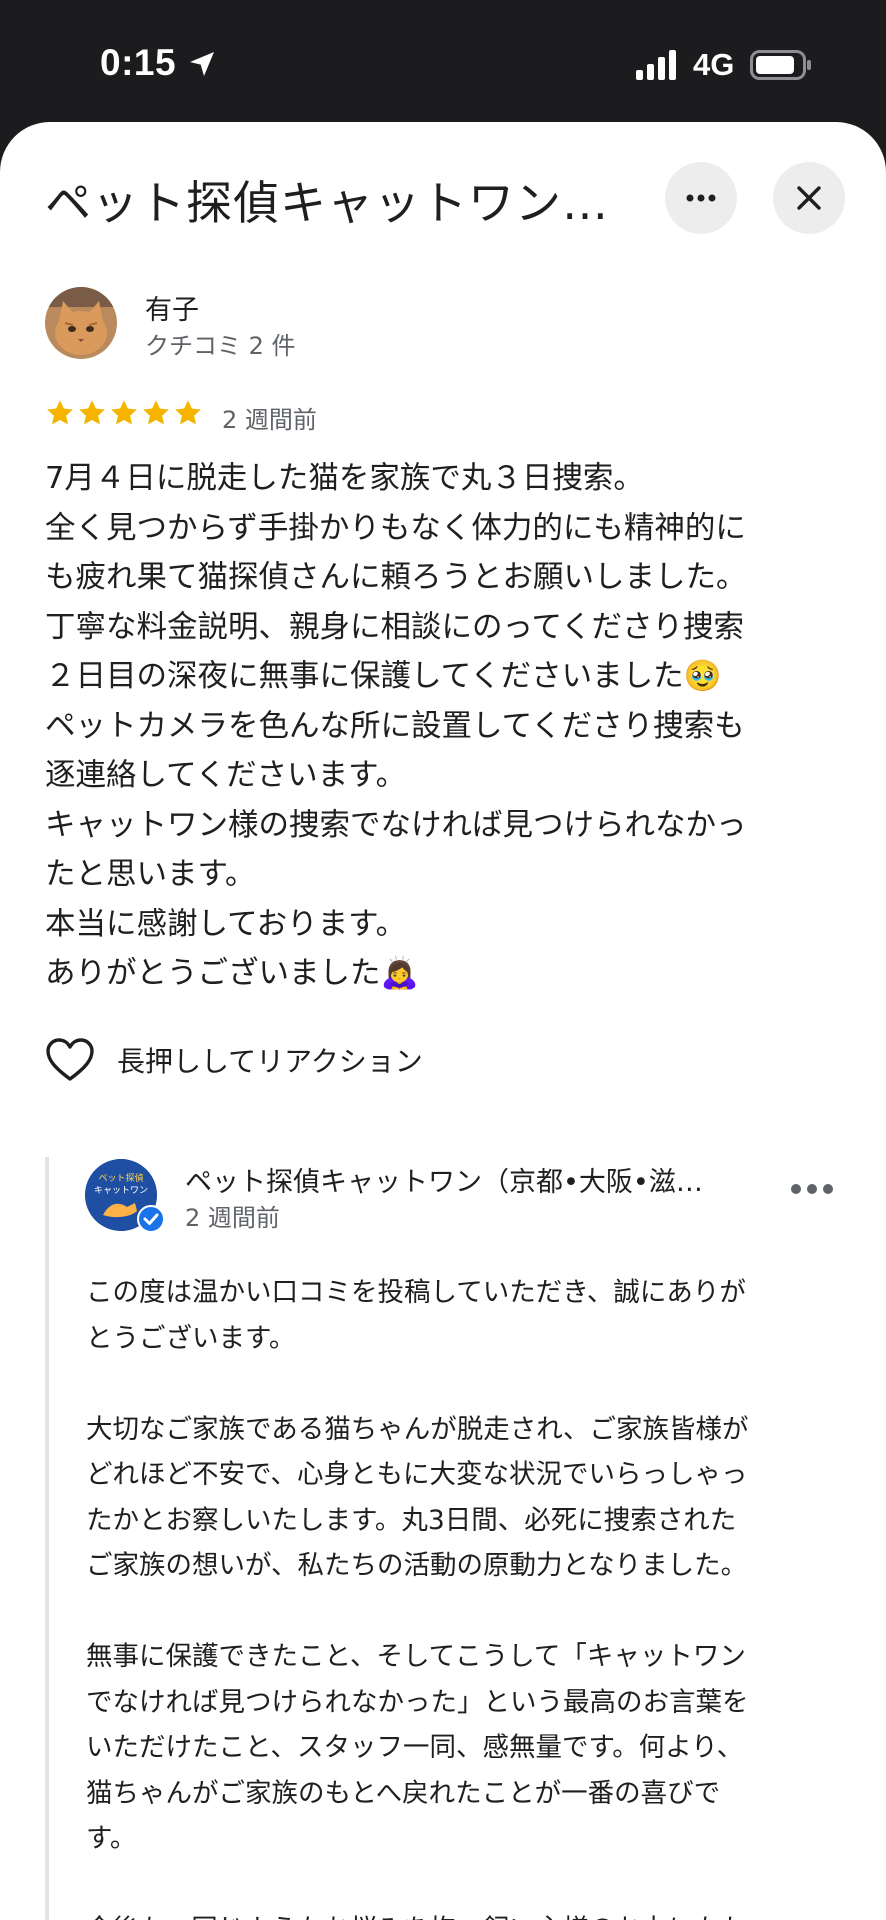 Image resolution: width=886 pixels, height=1920 pixels. I want to click on heart-icon, so click(70, 1059).